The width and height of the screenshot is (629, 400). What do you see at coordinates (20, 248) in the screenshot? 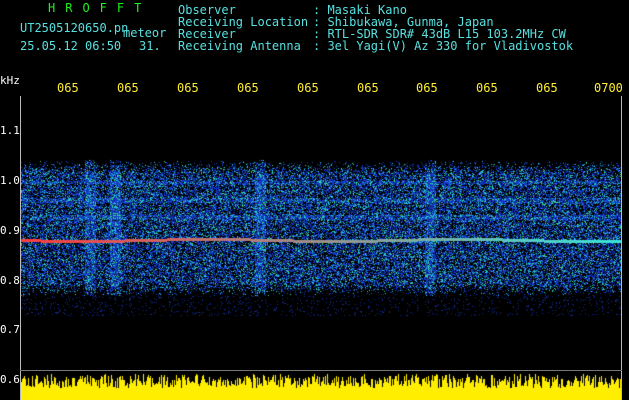
I see `plot-left-border` at bounding box center [20, 248].